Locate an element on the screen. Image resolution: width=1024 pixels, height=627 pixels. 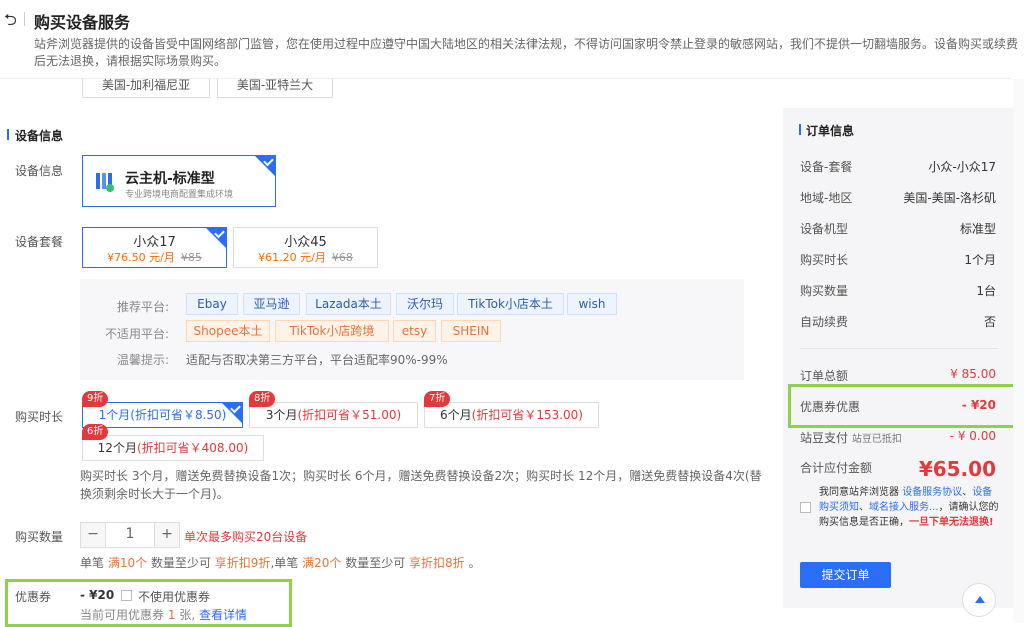
platform-tag: TikTok小店本土 is located at coordinates (510, 304).